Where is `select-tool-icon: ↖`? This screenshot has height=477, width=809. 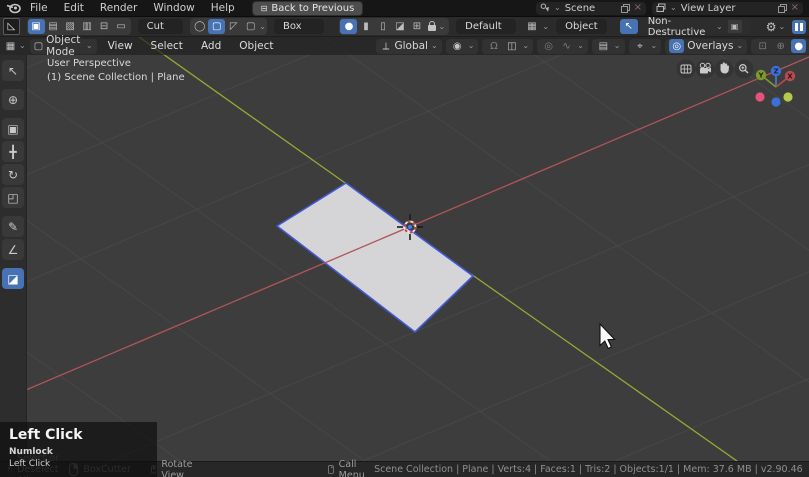
select-tool-icon: ↖ is located at coordinates (13, 70).